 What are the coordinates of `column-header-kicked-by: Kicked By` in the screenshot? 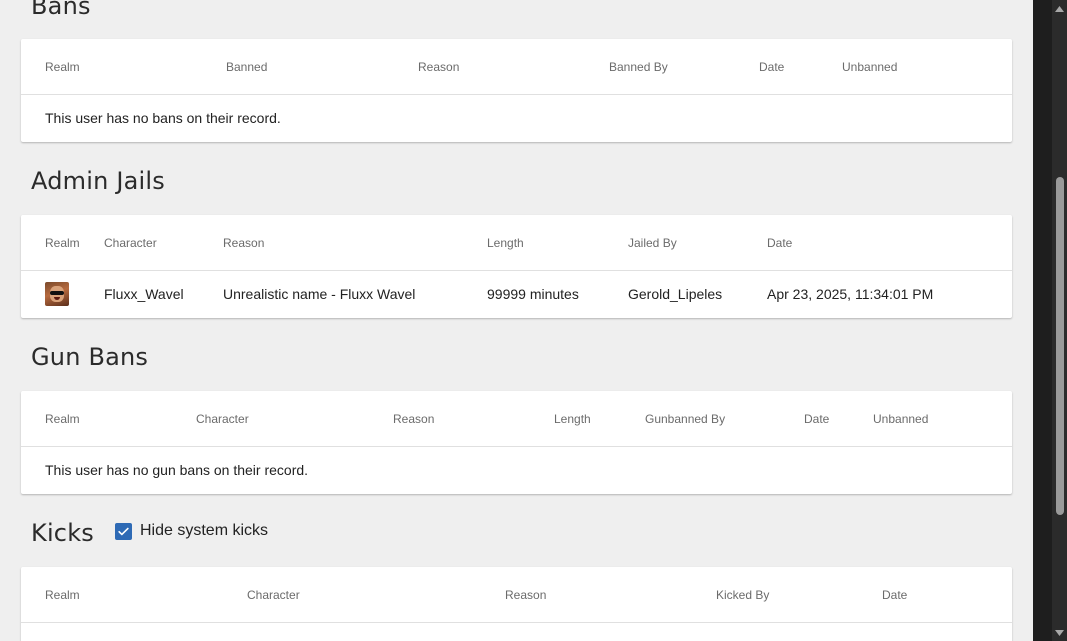 It's located at (742, 595).